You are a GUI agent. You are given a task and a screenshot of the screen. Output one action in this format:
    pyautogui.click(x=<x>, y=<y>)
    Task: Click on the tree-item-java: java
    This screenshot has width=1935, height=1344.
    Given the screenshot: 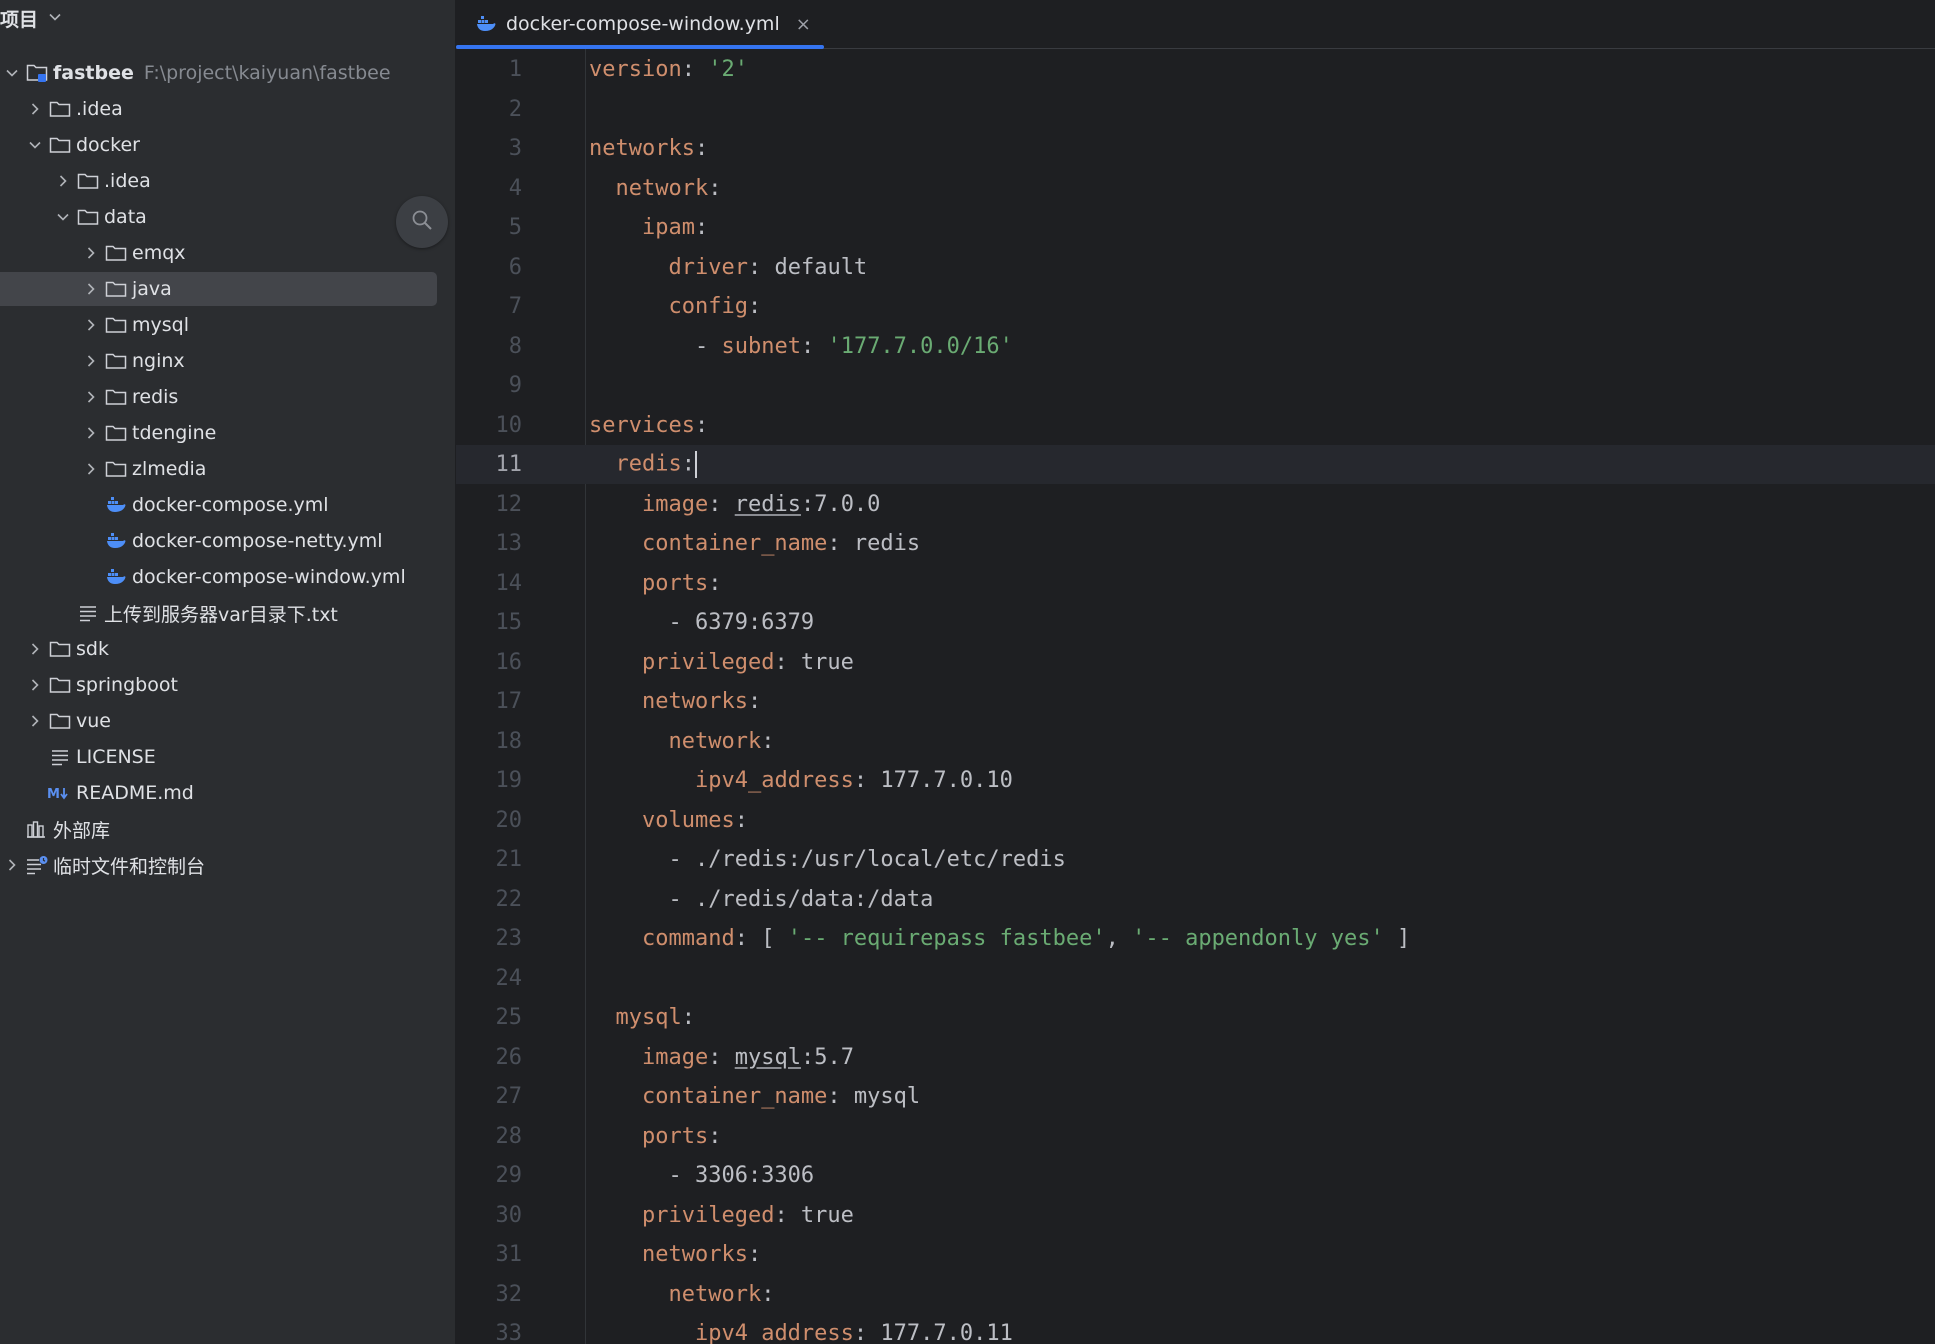 What is the action you would take?
    pyautogui.click(x=227, y=289)
    